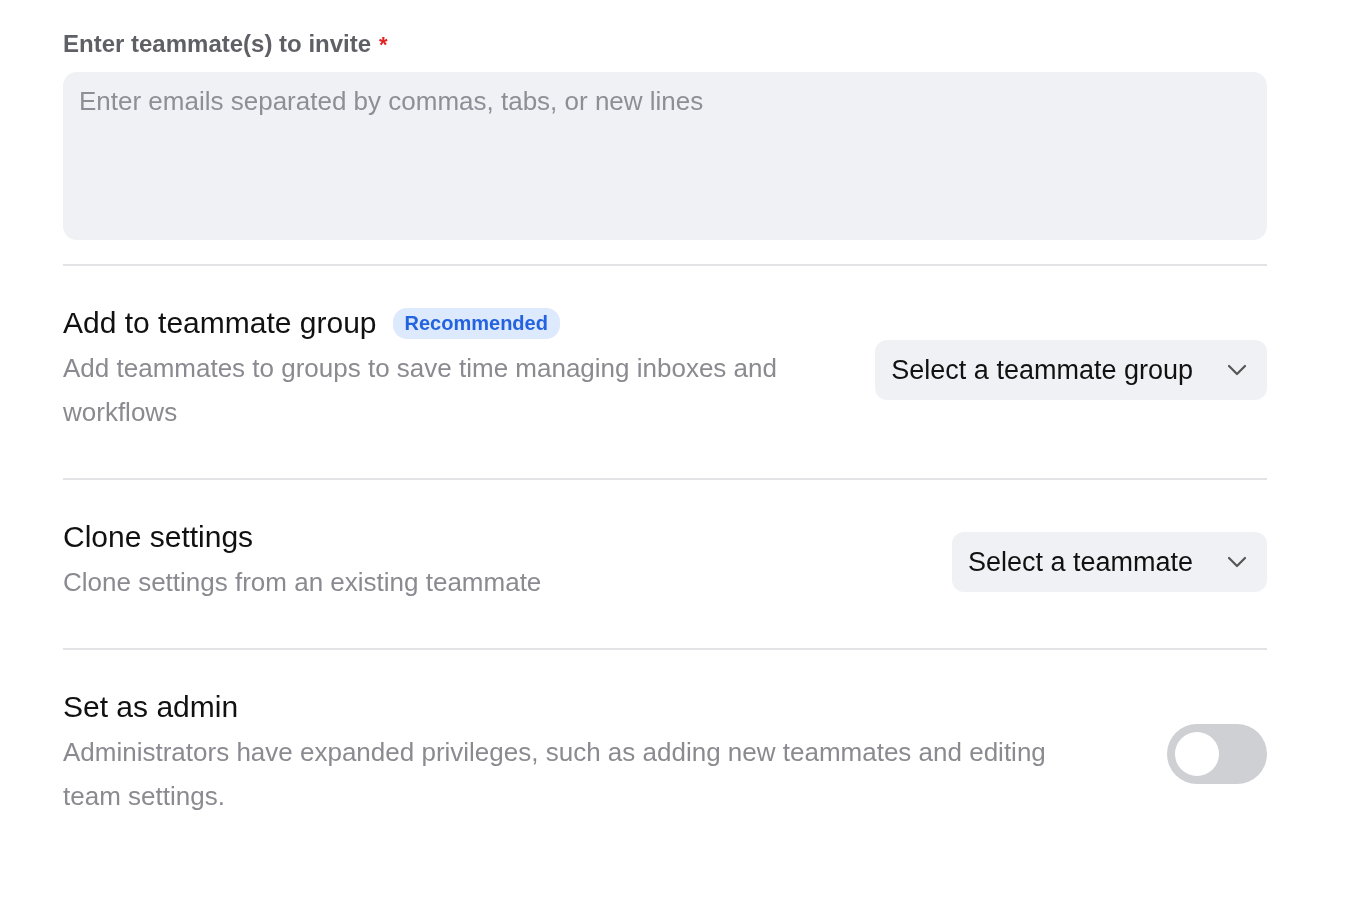 Image resolution: width=1364 pixels, height=912 pixels. I want to click on field-label: Enter teammate(s) to invite, so click(217, 44).